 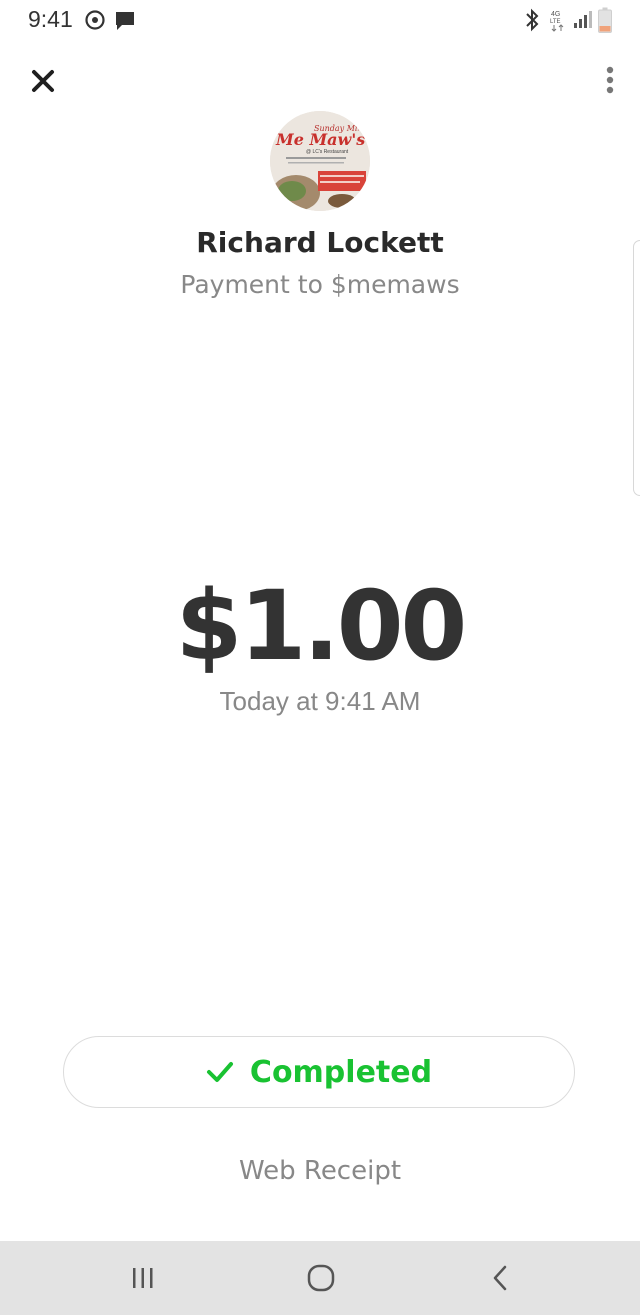 I want to click on navigation-bar, so click(x=320, y=1278).